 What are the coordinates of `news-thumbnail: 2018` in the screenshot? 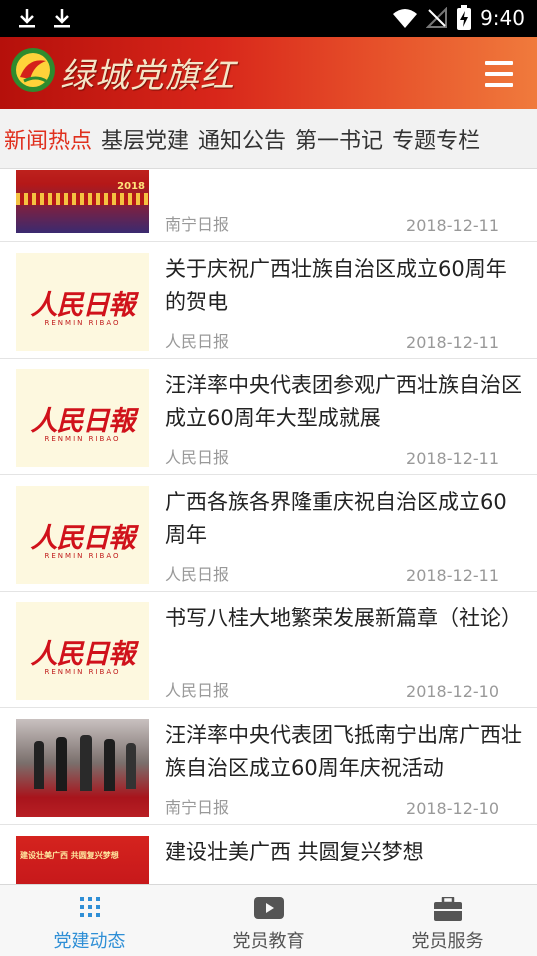 It's located at (82, 201).